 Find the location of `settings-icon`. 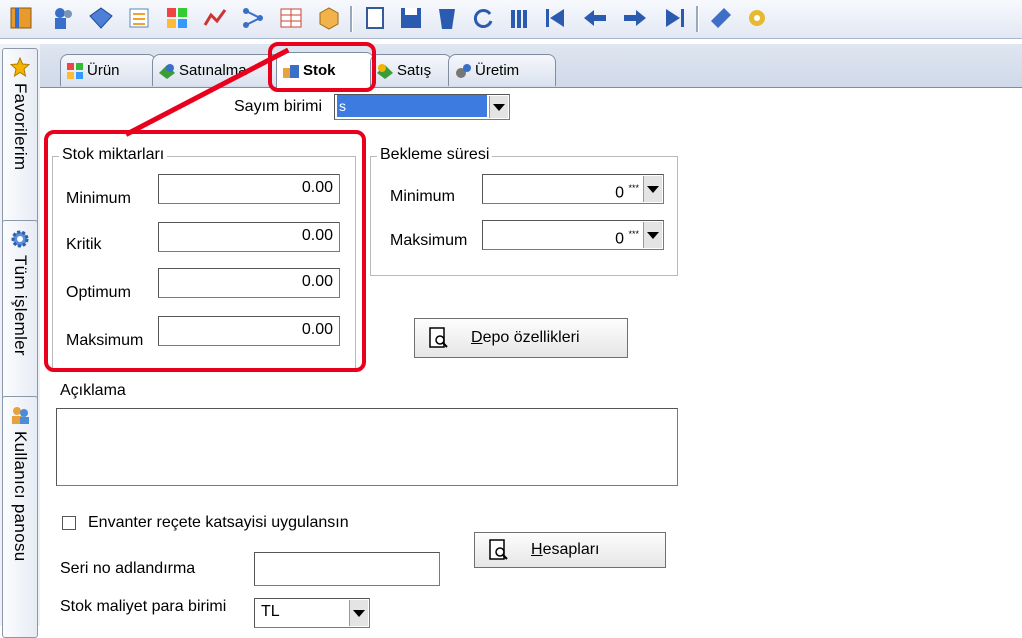

settings-icon is located at coordinates (757, 18).